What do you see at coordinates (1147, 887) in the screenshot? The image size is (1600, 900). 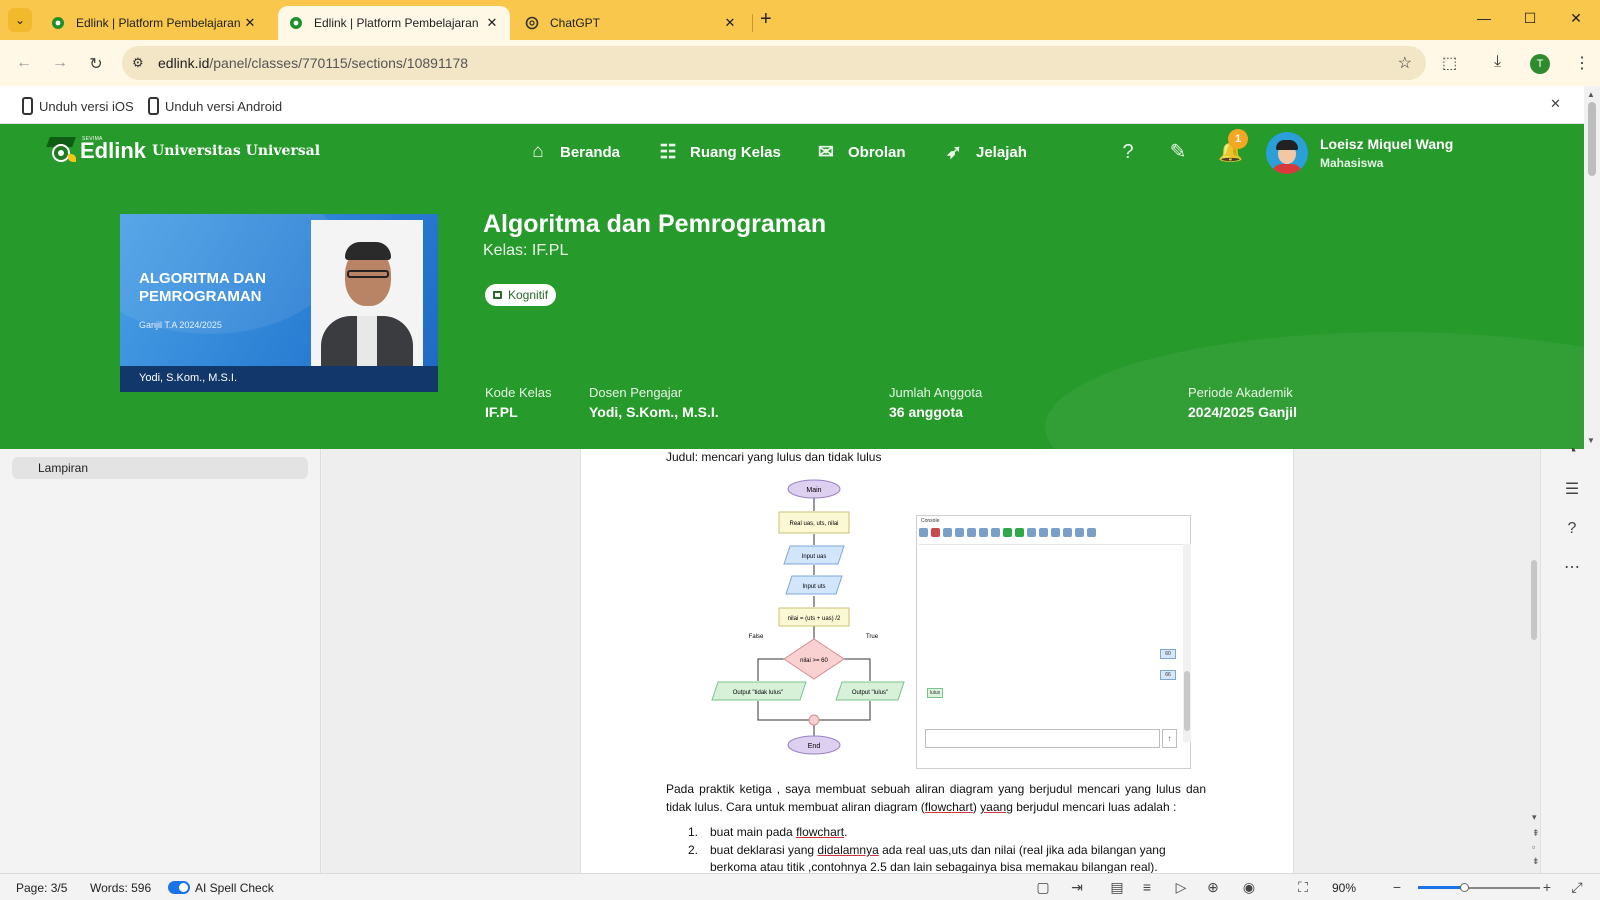 I see `list-view-icon: ≡` at bounding box center [1147, 887].